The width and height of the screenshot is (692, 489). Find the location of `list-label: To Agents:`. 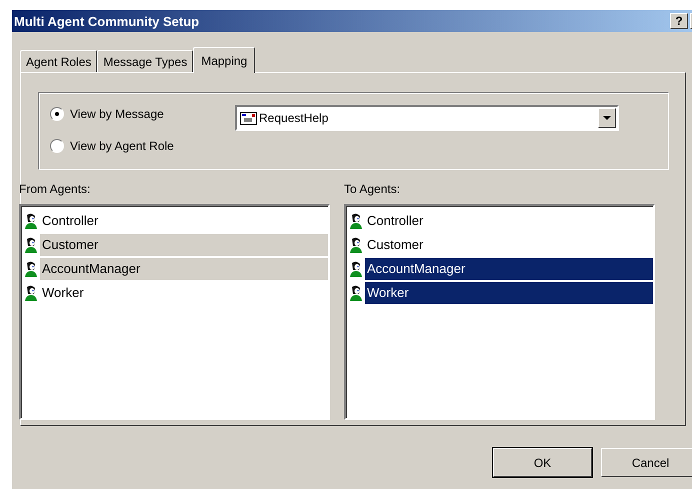

list-label: To Agents: is located at coordinates (373, 190).